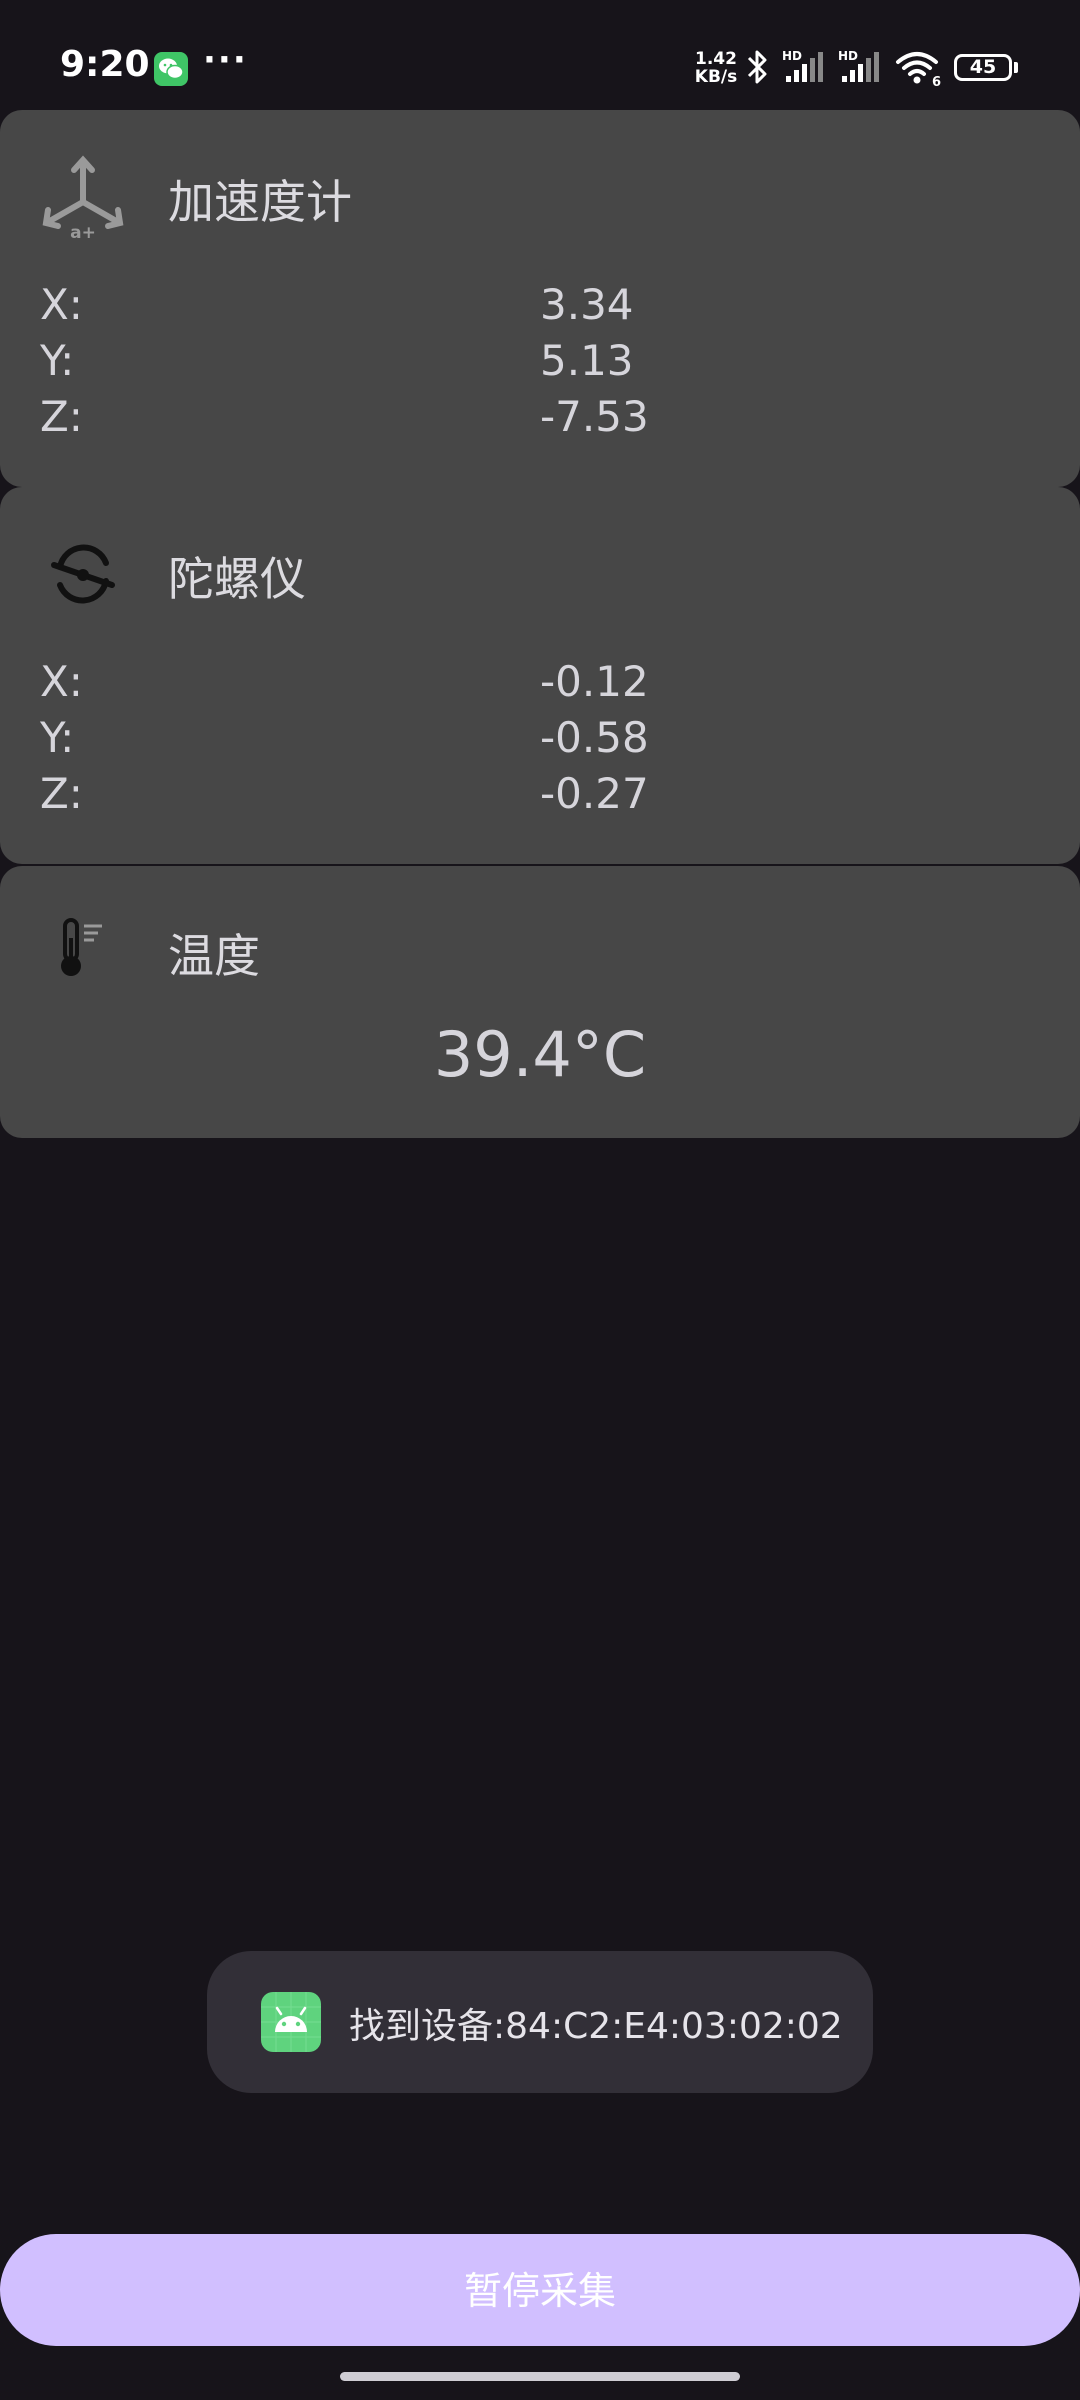  What do you see at coordinates (848, 56) in the screenshot?
I see `signal-2-badge: HD` at bounding box center [848, 56].